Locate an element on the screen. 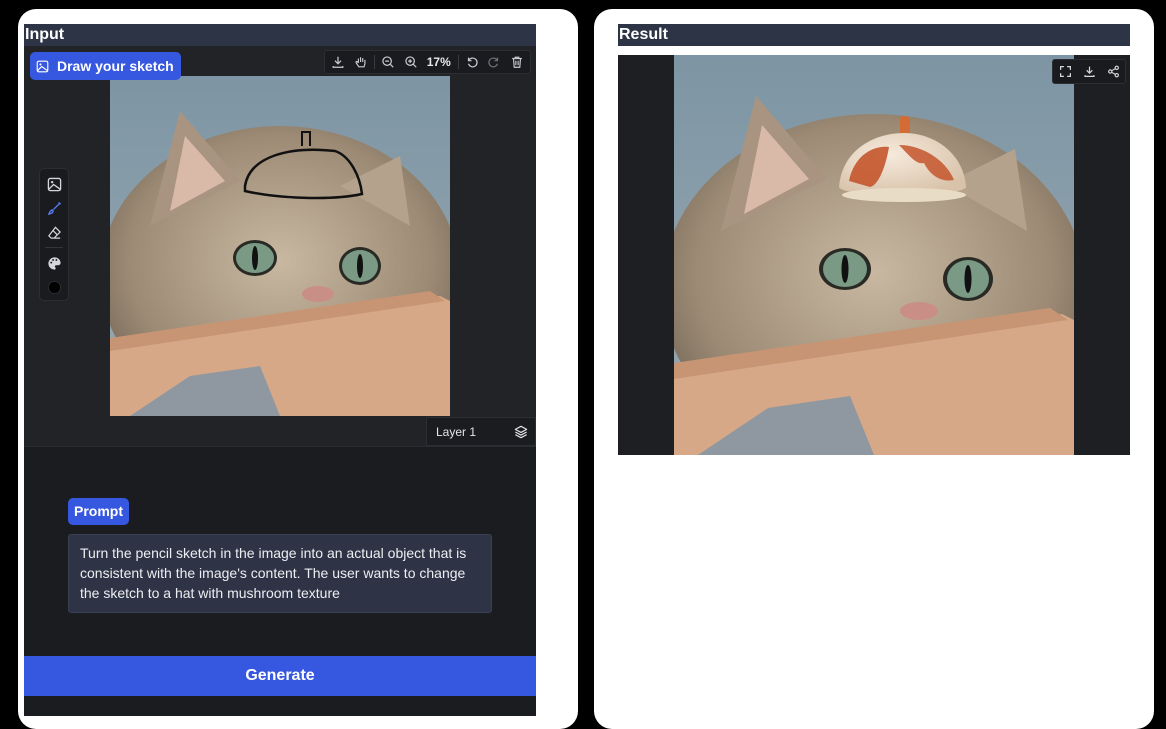  eraser-icon is located at coordinates (54, 232).